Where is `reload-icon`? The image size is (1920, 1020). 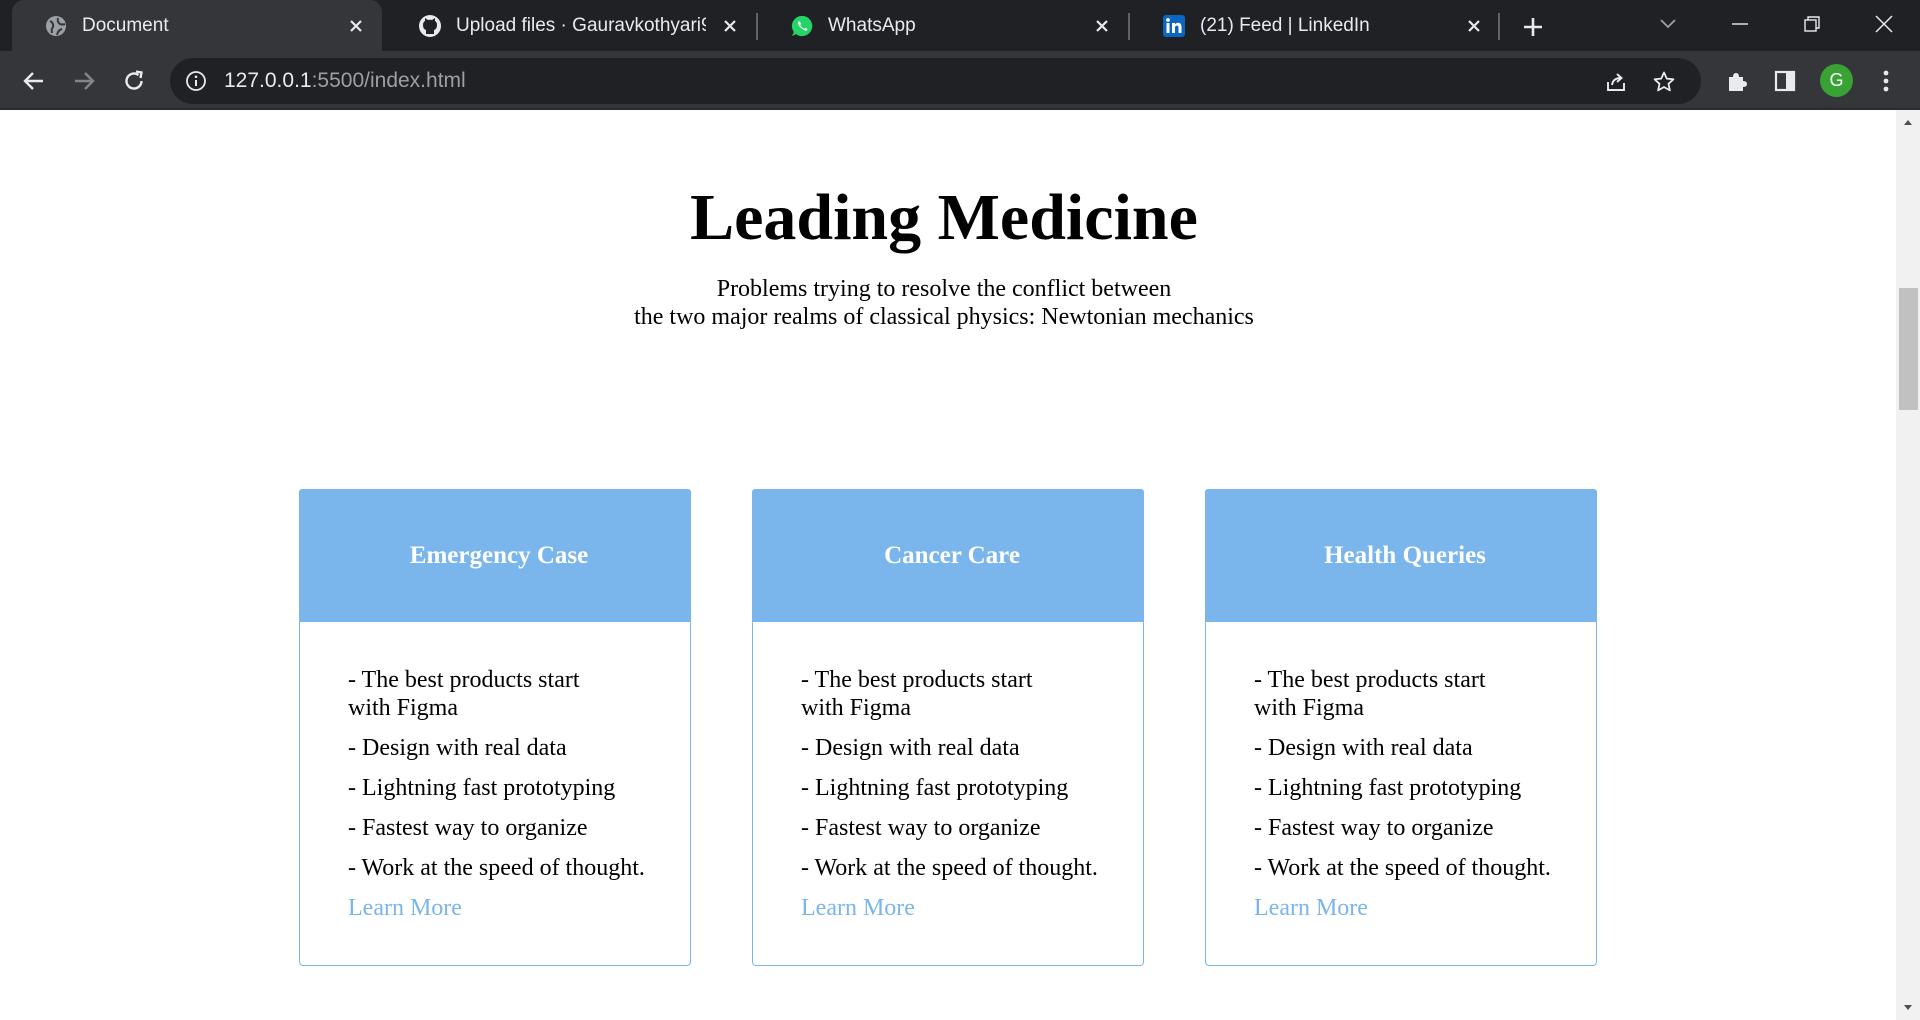
reload-icon is located at coordinates (134, 80).